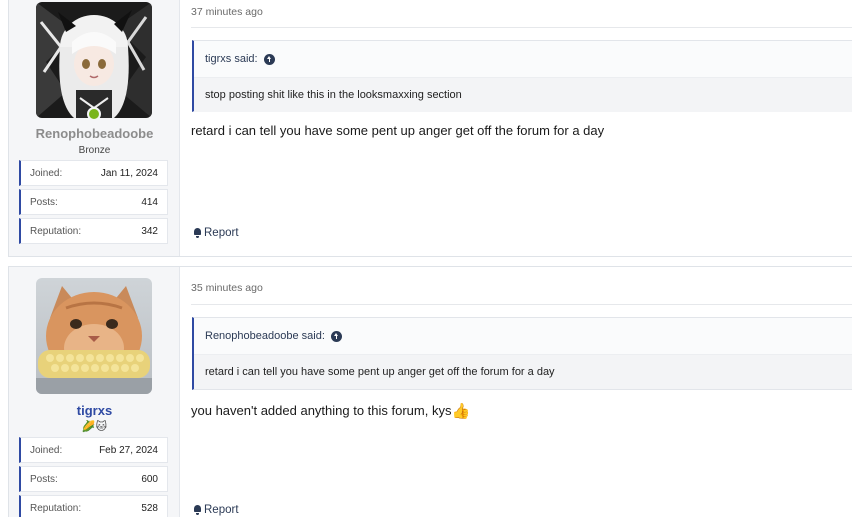 This screenshot has height=517, width=852. I want to click on stat-joined: Joined: Jan 11, 2024, so click(93, 173).